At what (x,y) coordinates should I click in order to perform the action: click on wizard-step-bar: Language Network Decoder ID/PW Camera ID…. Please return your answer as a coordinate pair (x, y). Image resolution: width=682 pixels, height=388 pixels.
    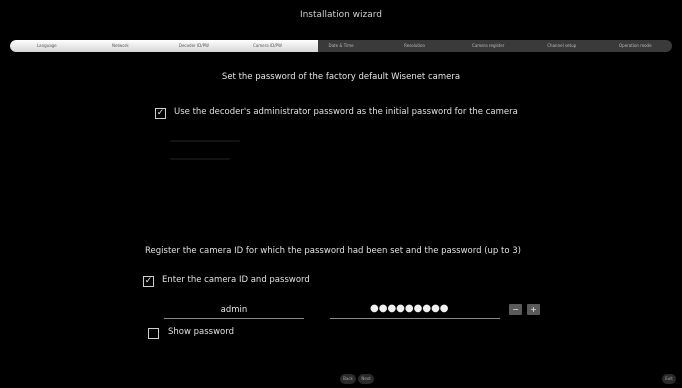
    Looking at the image, I should click on (341, 46).